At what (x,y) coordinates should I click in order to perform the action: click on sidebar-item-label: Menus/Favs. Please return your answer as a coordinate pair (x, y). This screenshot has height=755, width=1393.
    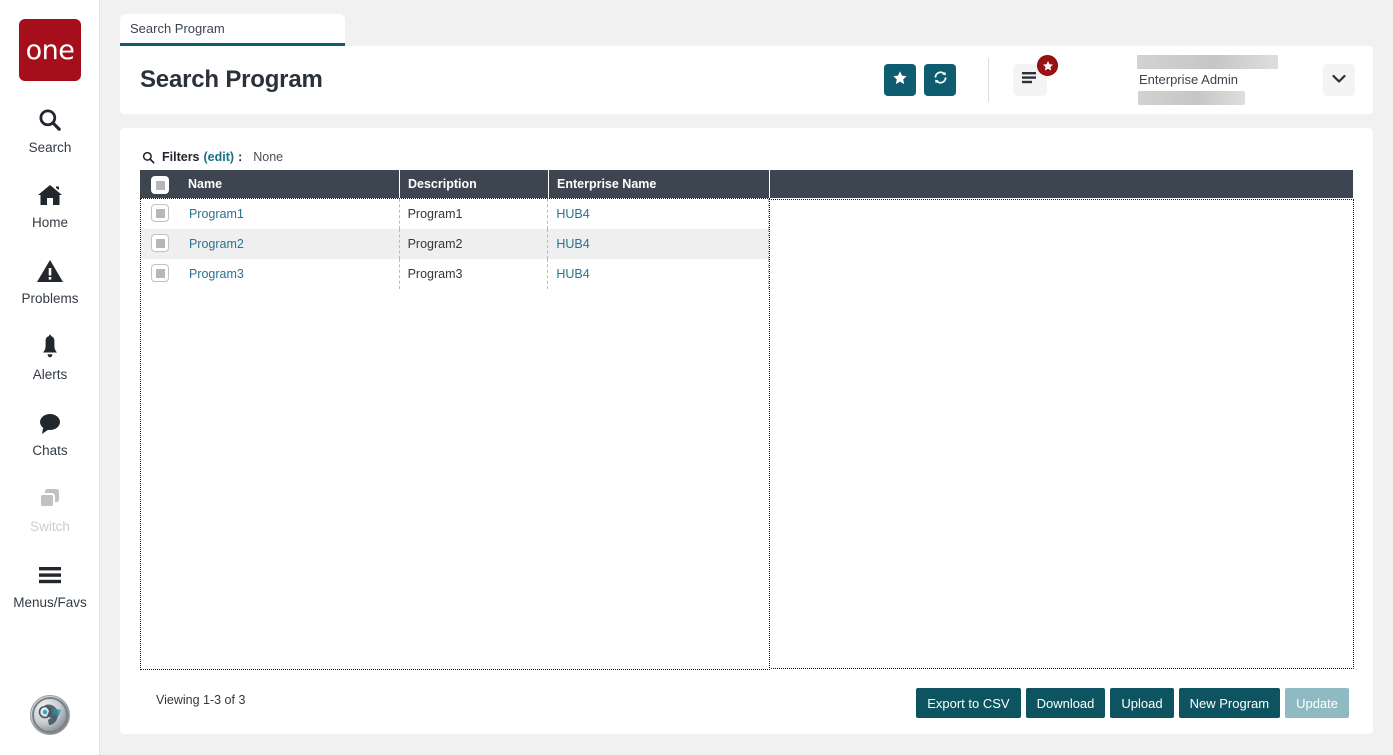
    Looking at the image, I should click on (50, 602).